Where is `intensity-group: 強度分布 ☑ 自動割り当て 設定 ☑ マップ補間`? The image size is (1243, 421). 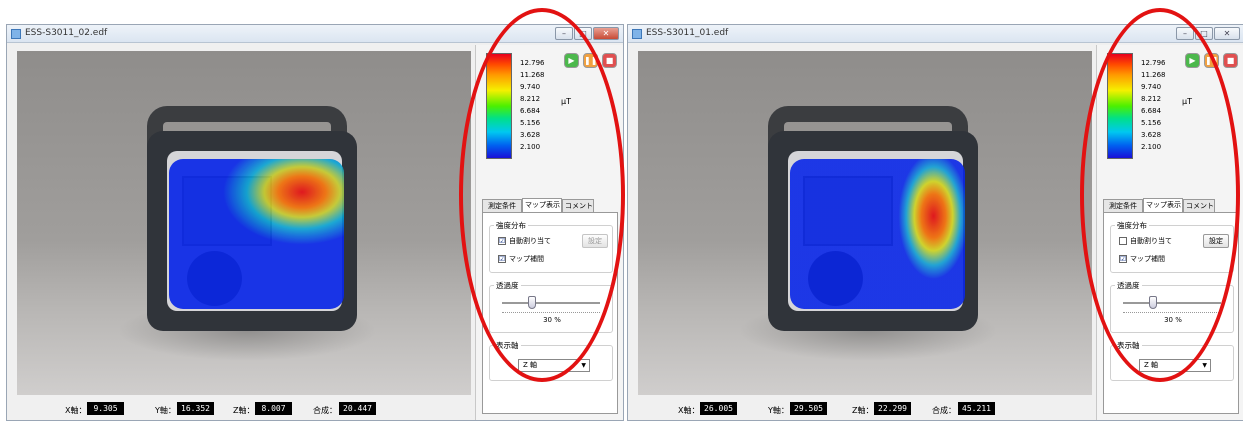
intensity-group: 強度分布 ☑ 自動割り当て 設定 ☑ マップ補間 is located at coordinates (551, 246).